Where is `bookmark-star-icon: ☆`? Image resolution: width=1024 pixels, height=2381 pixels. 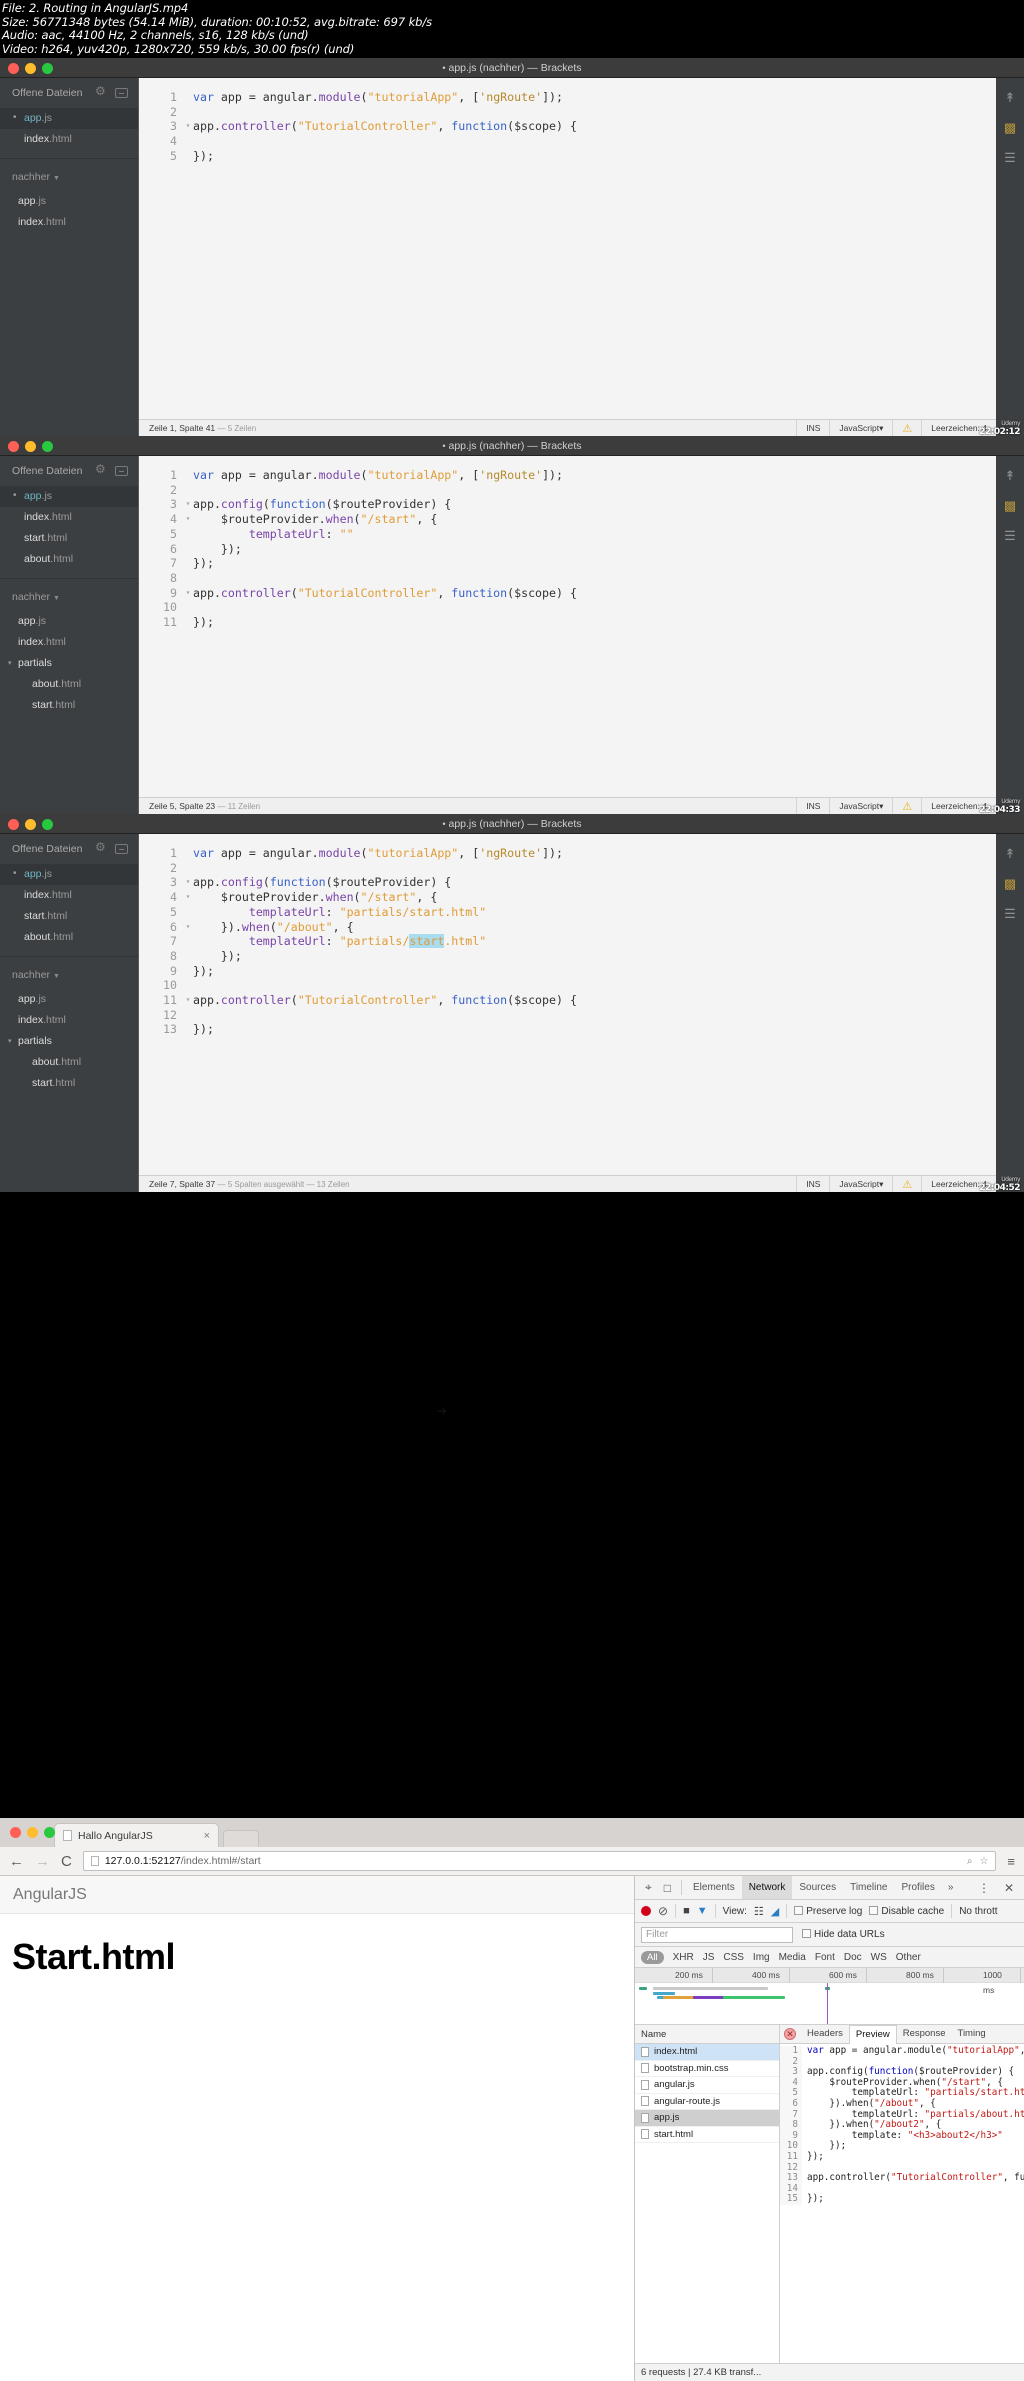 bookmark-star-icon: ☆ is located at coordinates (983, 1861).